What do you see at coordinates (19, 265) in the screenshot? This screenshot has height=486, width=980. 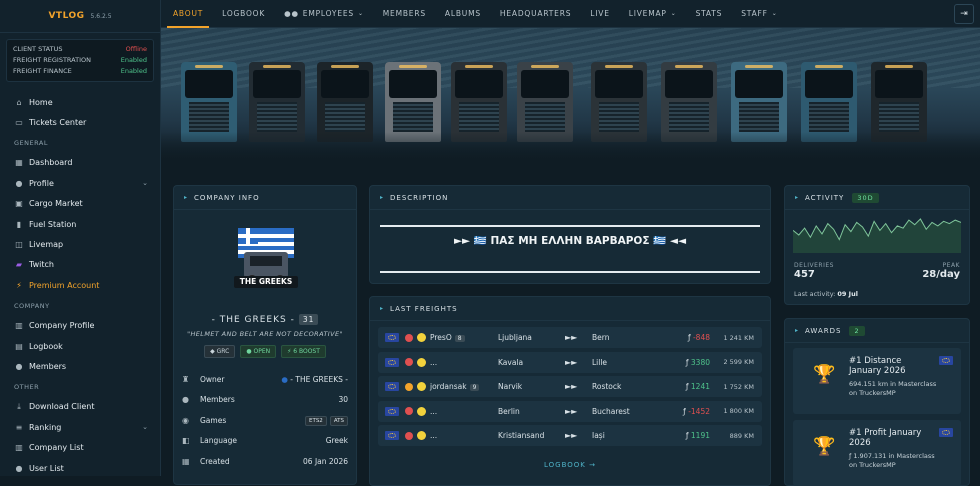 I see `twitch-icon: ▰` at bounding box center [19, 265].